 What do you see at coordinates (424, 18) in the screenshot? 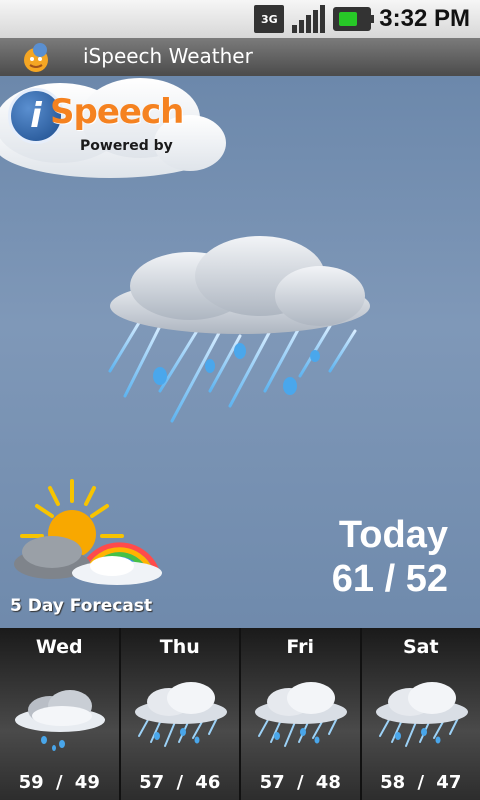
I see `status-time: 3:32 PM` at bounding box center [424, 18].